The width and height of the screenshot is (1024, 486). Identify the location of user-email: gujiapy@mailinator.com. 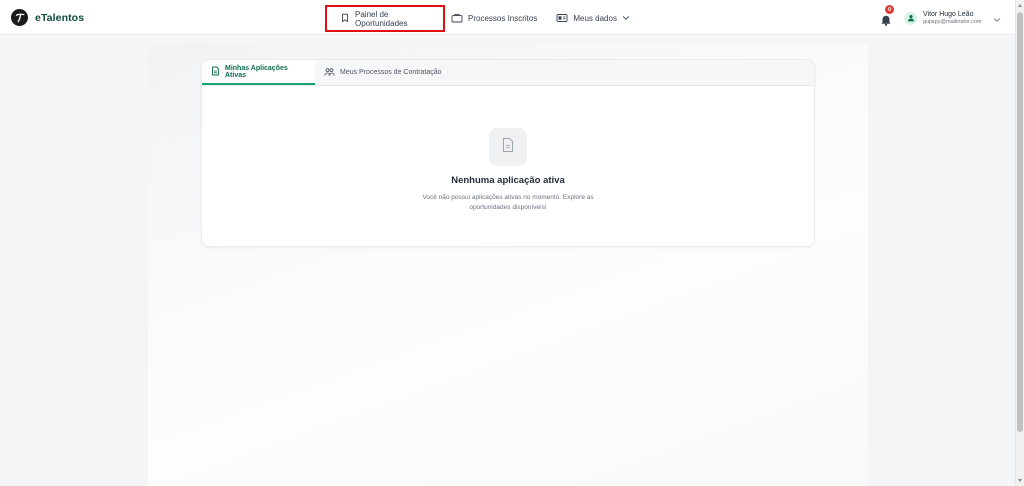
(952, 21).